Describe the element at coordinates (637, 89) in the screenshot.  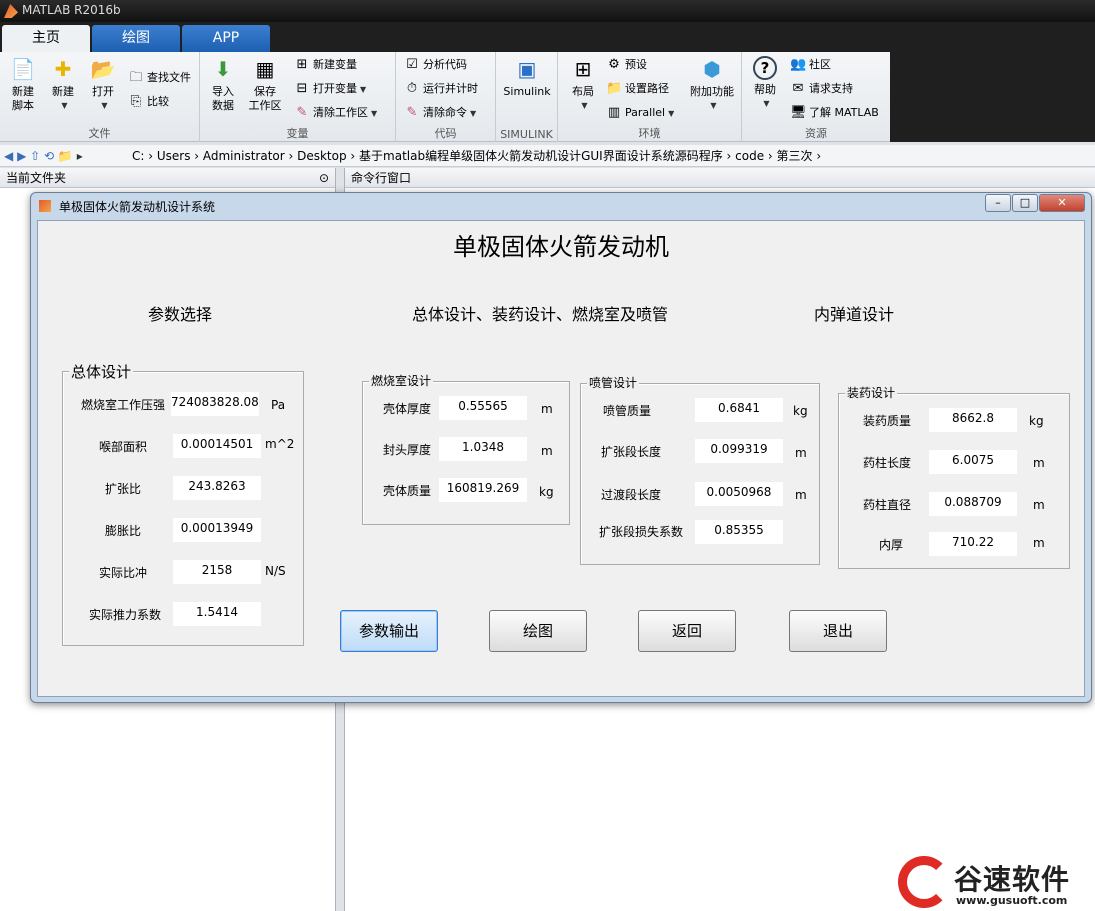
I see `set-path-button: 📁 设置路径` at that location.